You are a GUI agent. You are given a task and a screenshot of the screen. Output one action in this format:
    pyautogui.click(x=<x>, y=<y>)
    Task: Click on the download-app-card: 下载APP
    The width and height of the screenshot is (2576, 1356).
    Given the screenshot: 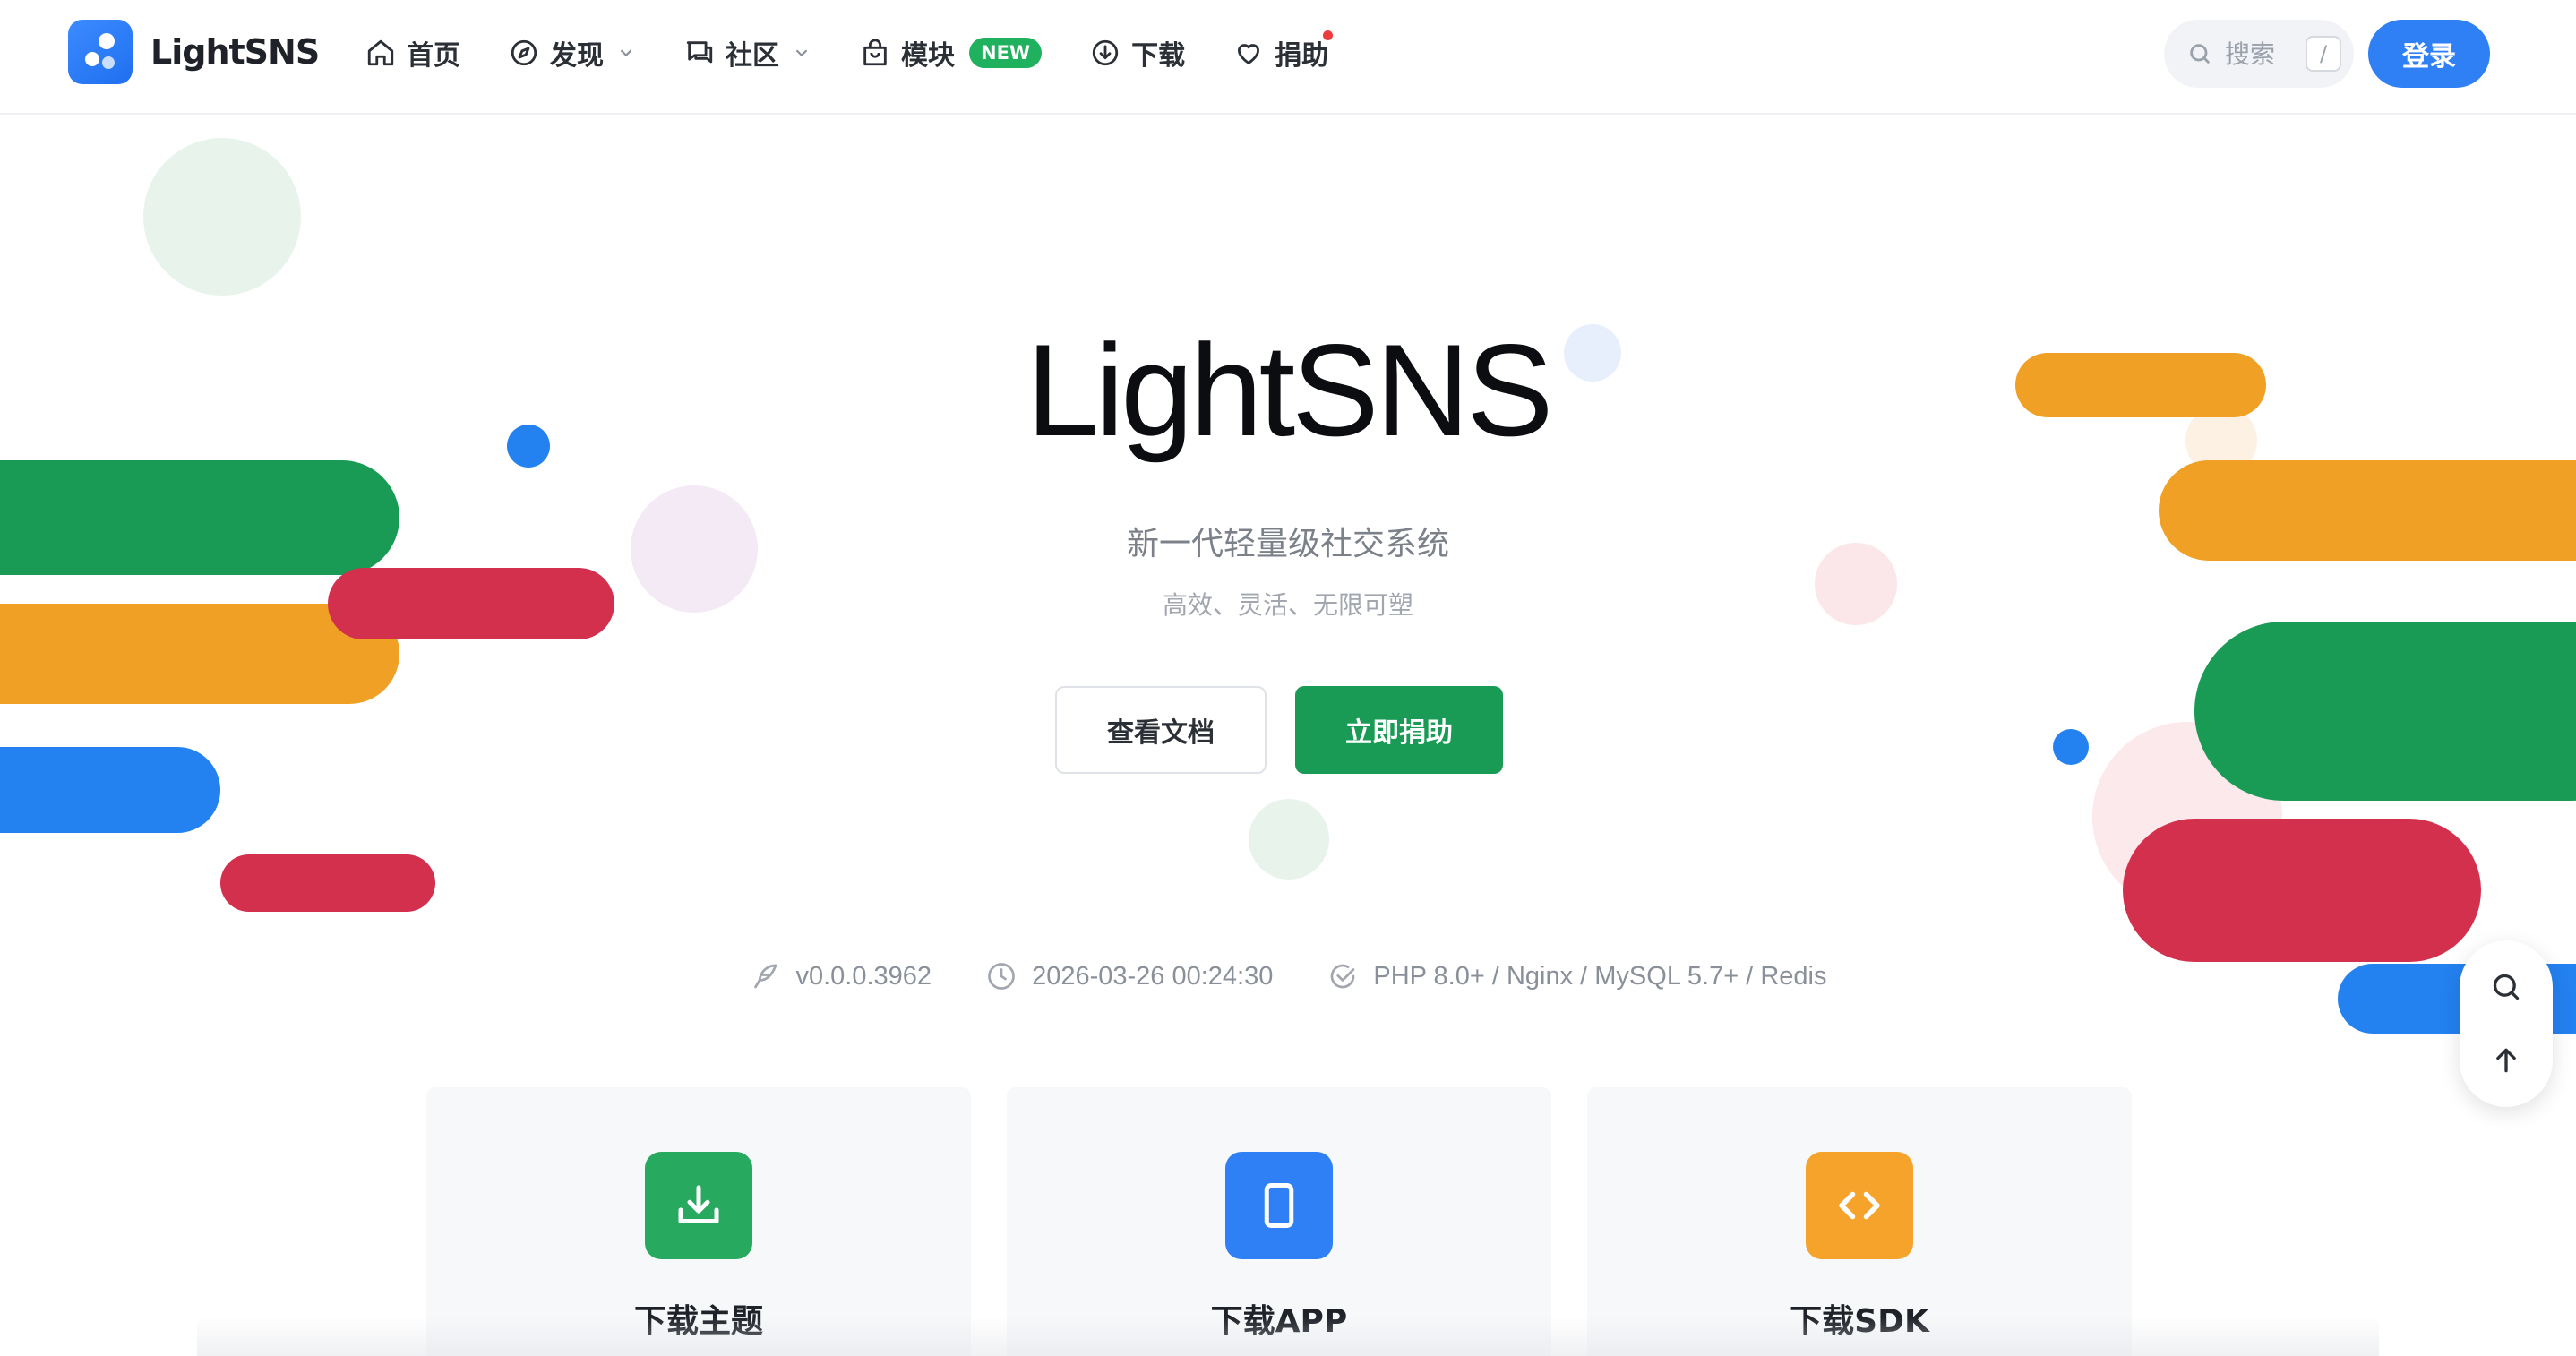 What is the action you would take?
    pyautogui.click(x=1279, y=1221)
    